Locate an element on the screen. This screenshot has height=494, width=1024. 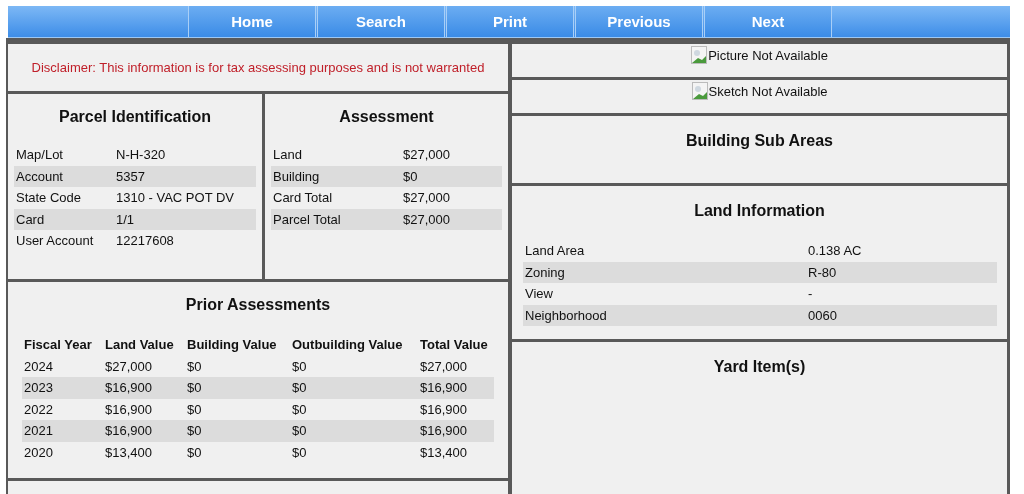
nav-button: Print is located at coordinates (510, 21).